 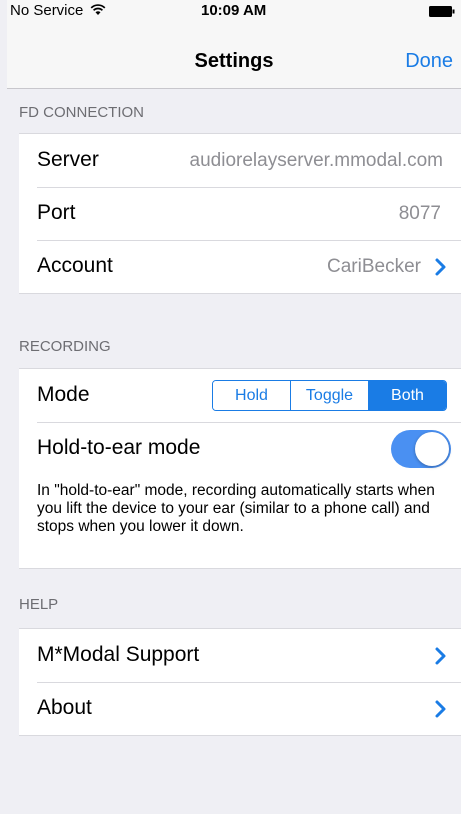 I want to click on status-bar: No Service 10:09 AM, so click(x=234, y=20).